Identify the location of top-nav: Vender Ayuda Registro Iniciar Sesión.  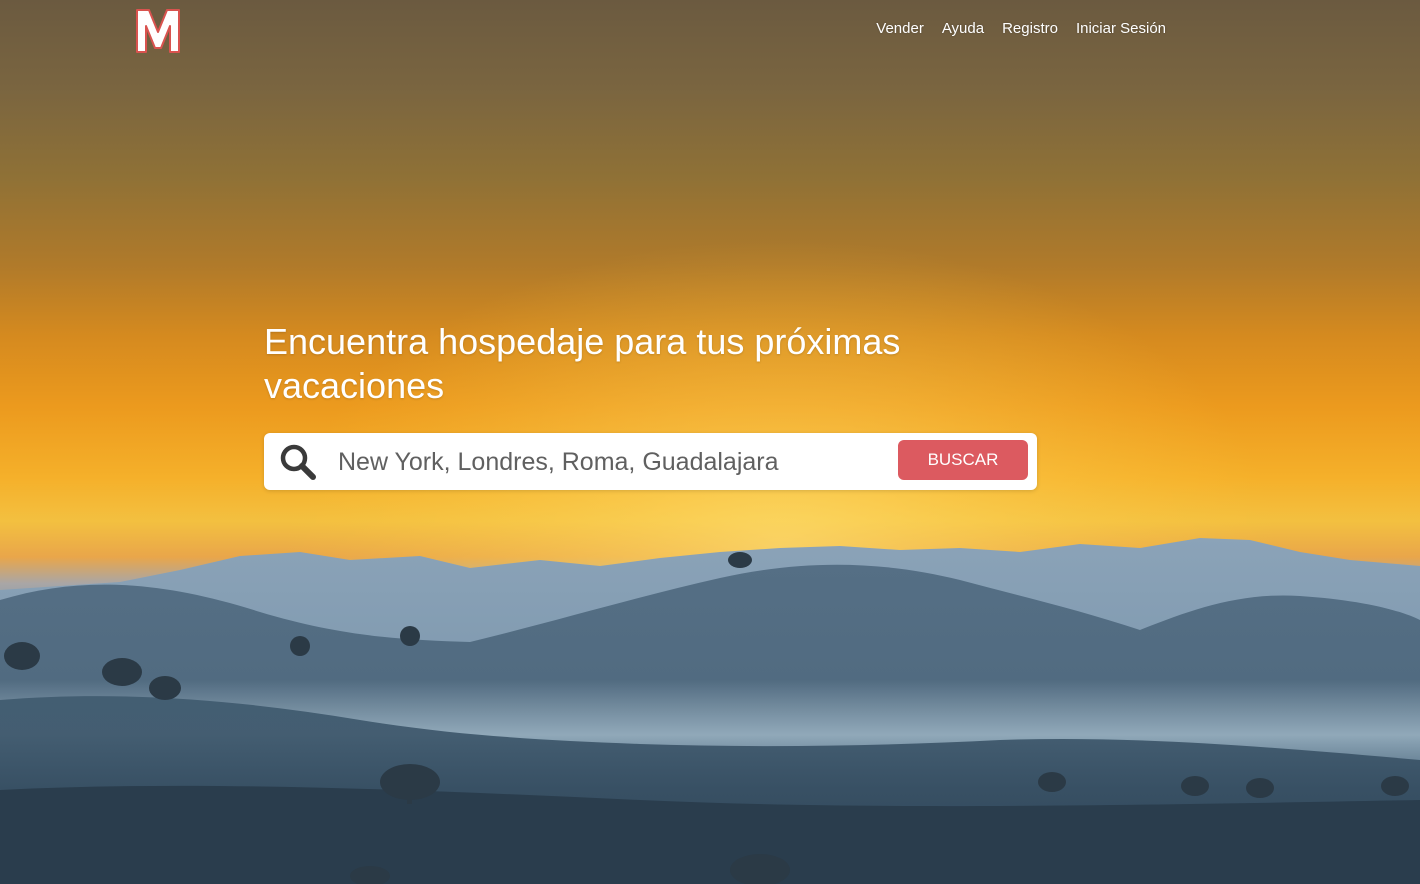
(1021, 28).